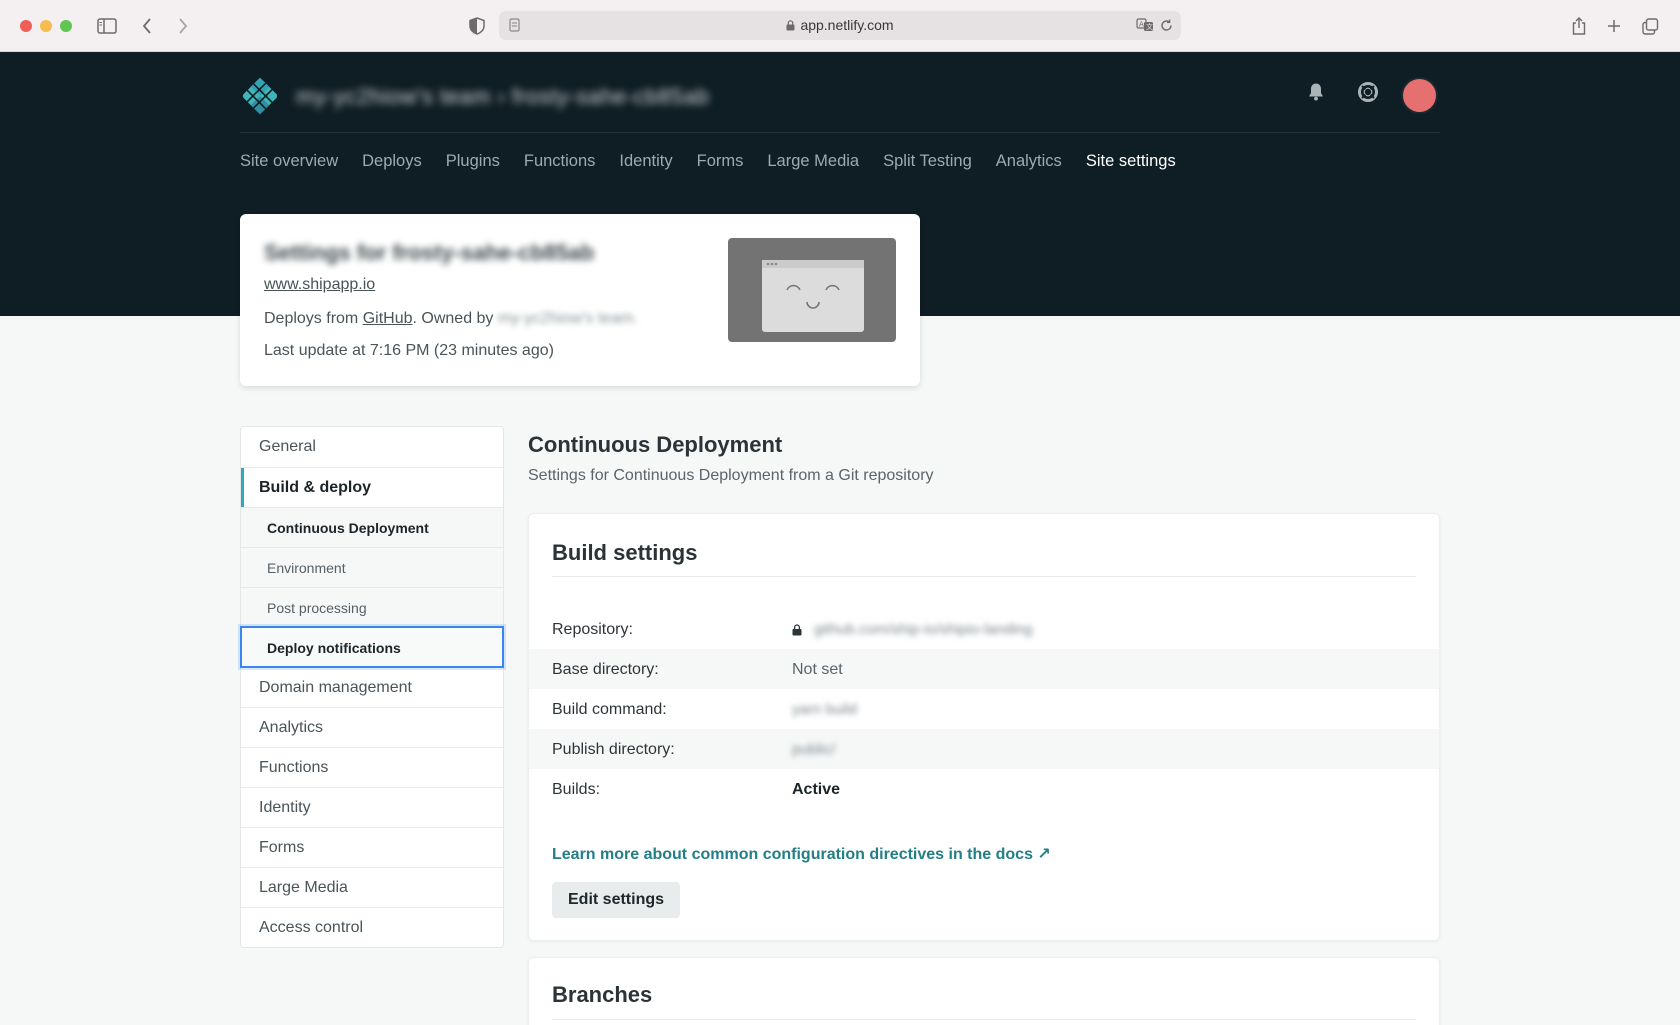 This screenshot has height=1025, width=1680. I want to click on page-title: Continuous Deployment, so click(655, 444).